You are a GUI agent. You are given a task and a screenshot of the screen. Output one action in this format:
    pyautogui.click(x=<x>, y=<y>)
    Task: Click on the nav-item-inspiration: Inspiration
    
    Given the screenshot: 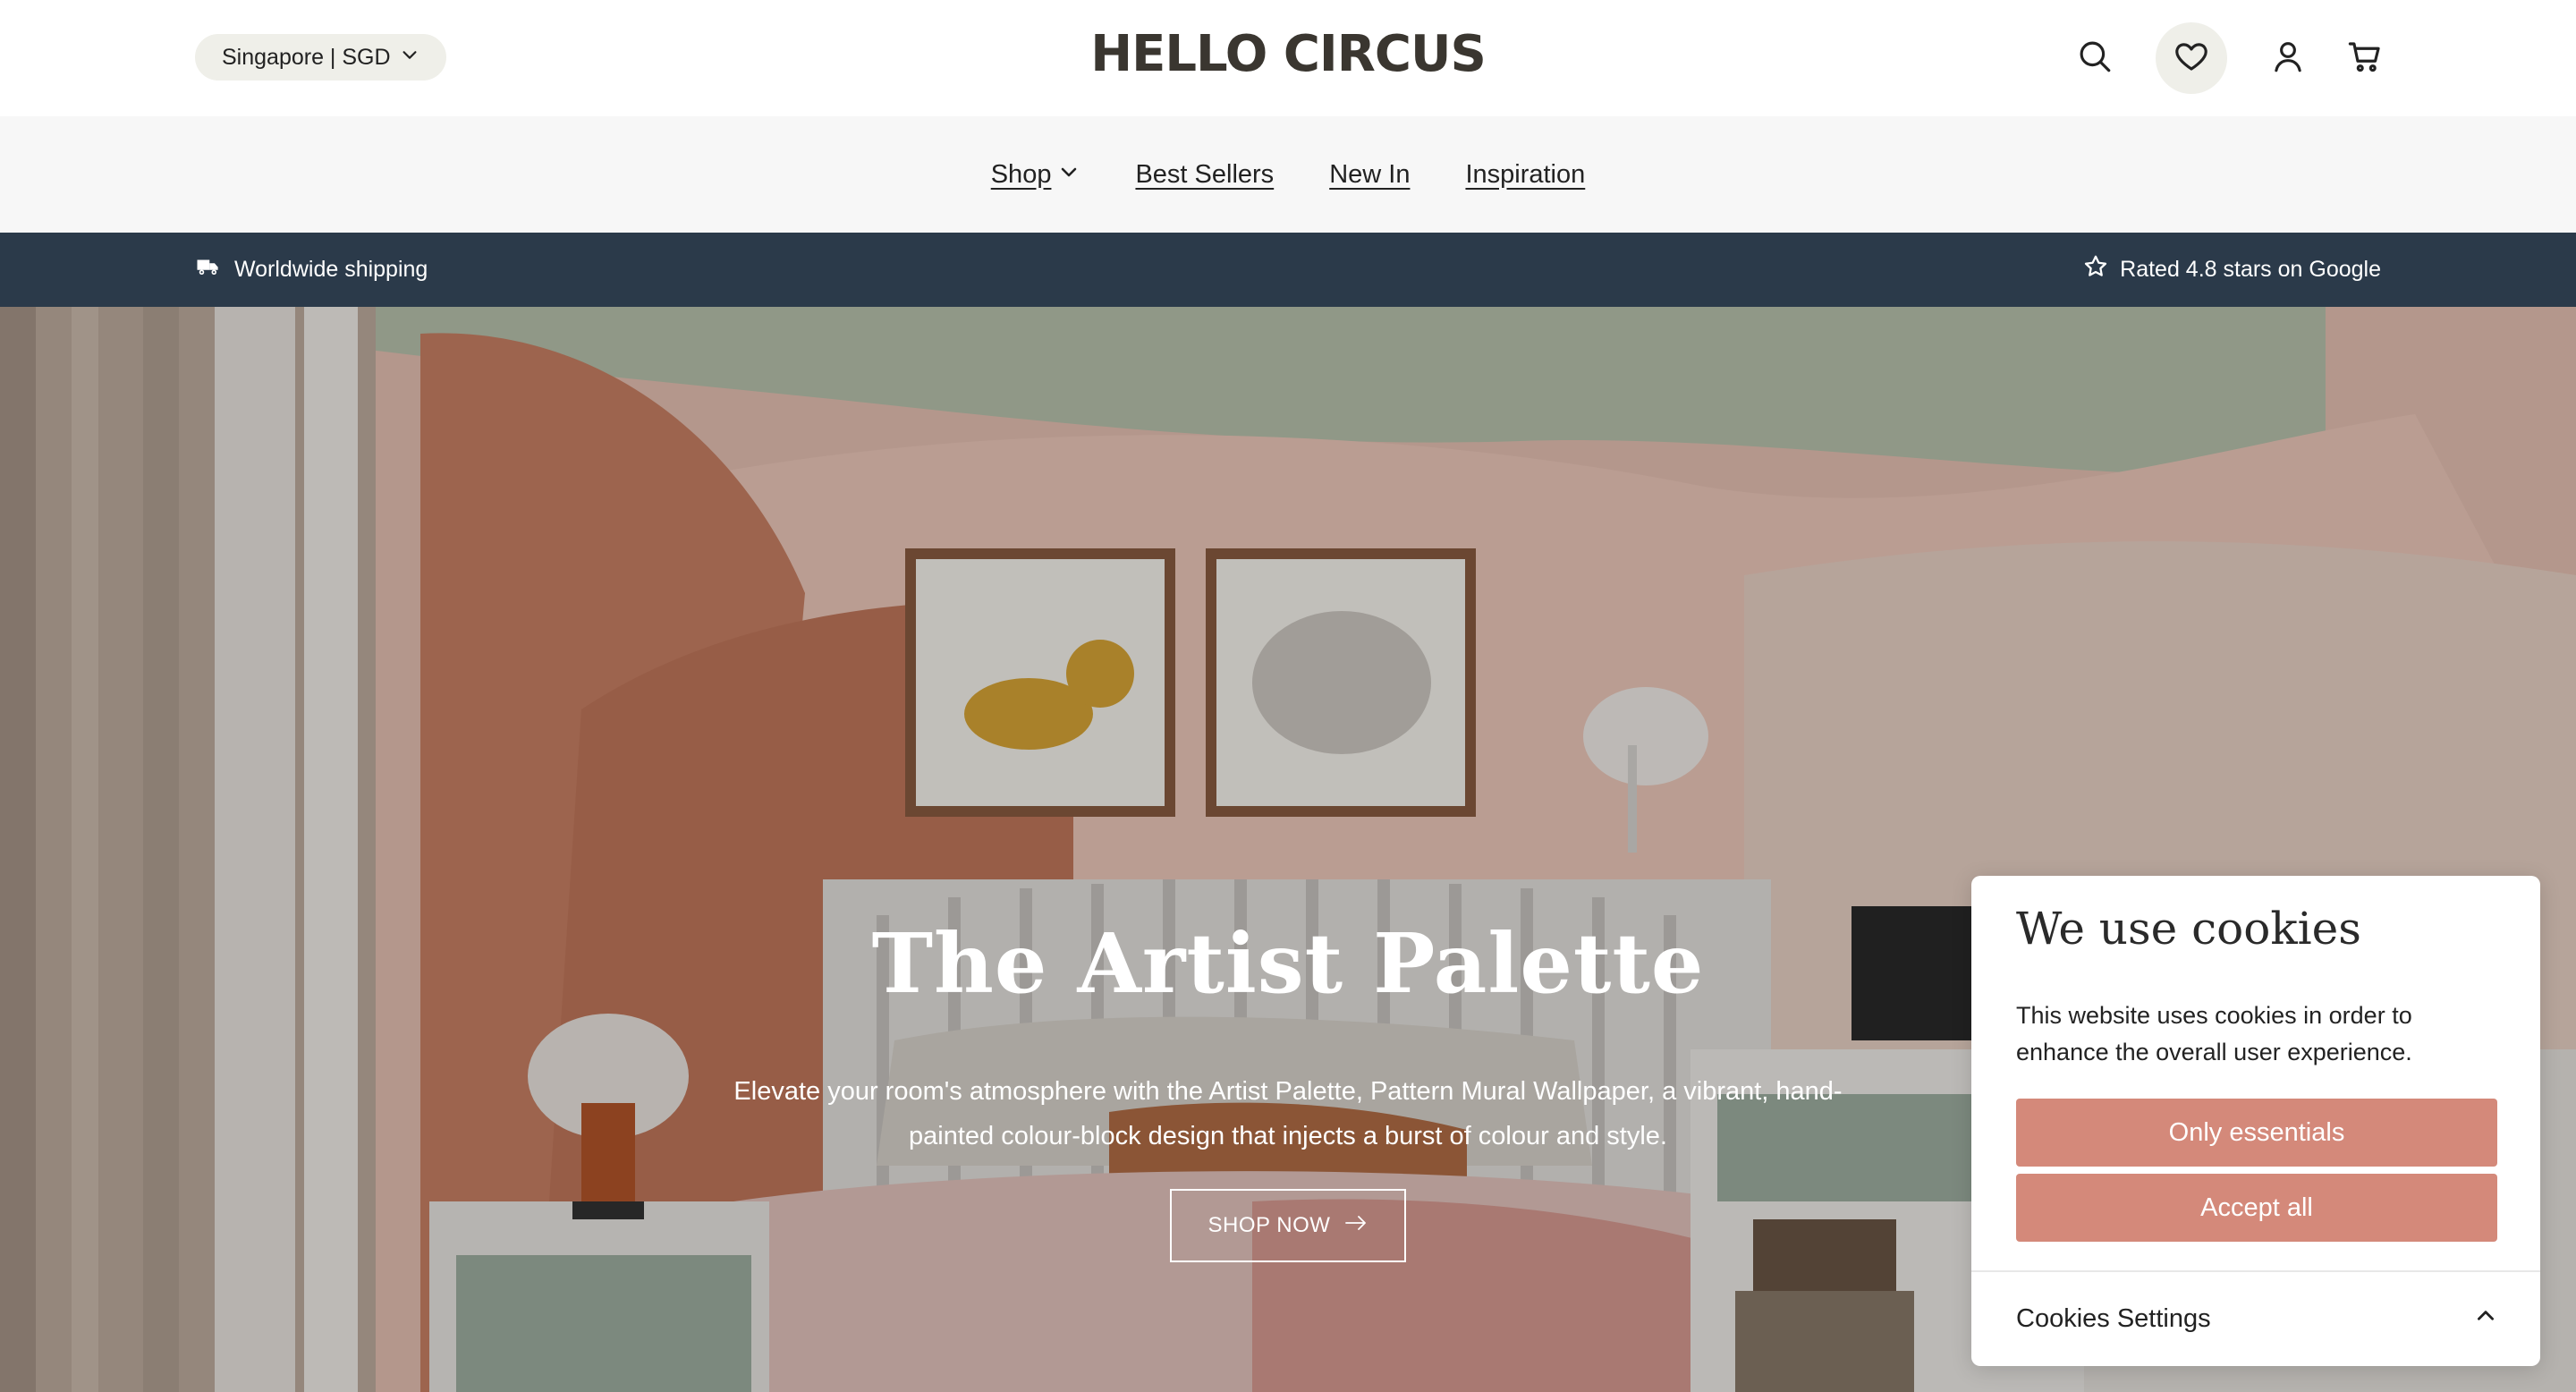 What is the action you would take?
    pyautogui.click(x=1525, y=175)
    